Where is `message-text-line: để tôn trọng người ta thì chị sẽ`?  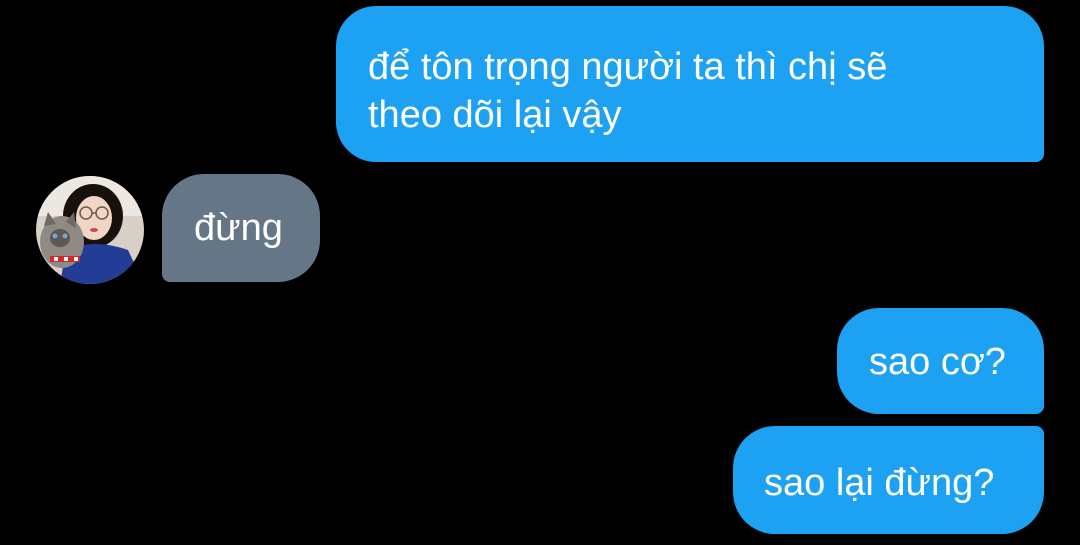 message-text-line: để tôn trọng người ta thì chị sẽ is located at coordinates (628, 67).